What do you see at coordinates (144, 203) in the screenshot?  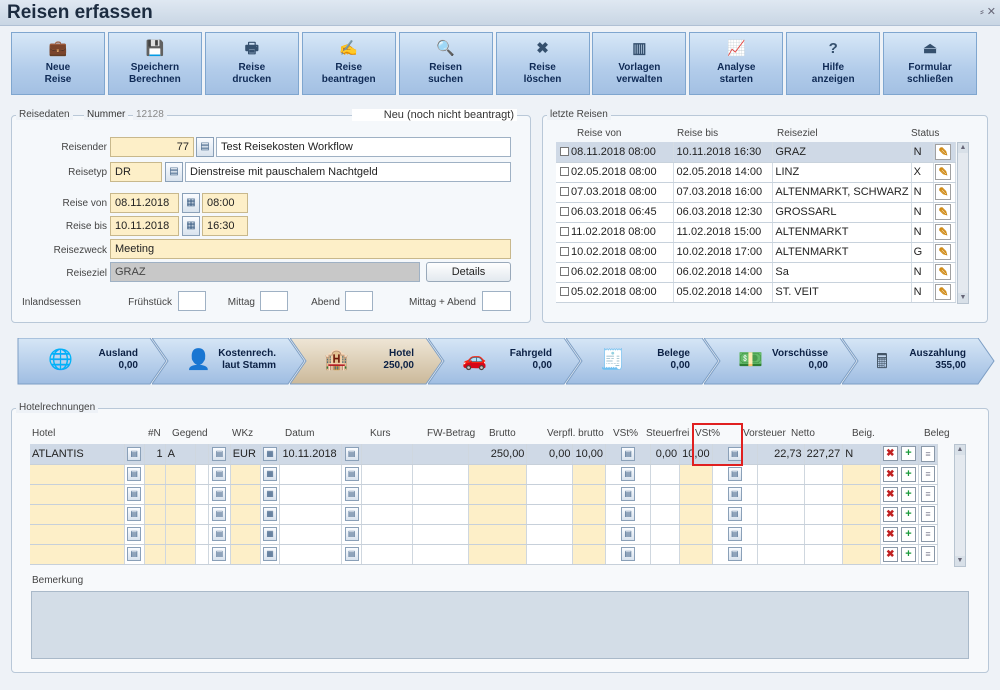 I see `reise-von-date-field: 08.11.2018` at bounding box center [144, 203].